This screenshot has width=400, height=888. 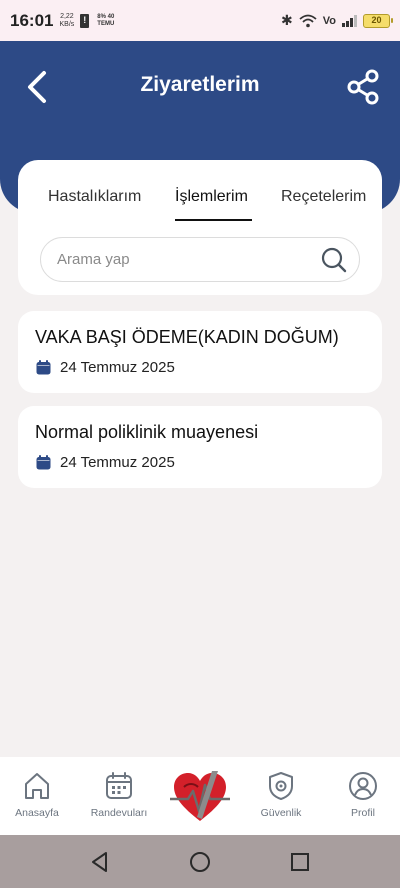 I want to click on nav-guvenlik: Güvenlik, so click(x=281, y=796).